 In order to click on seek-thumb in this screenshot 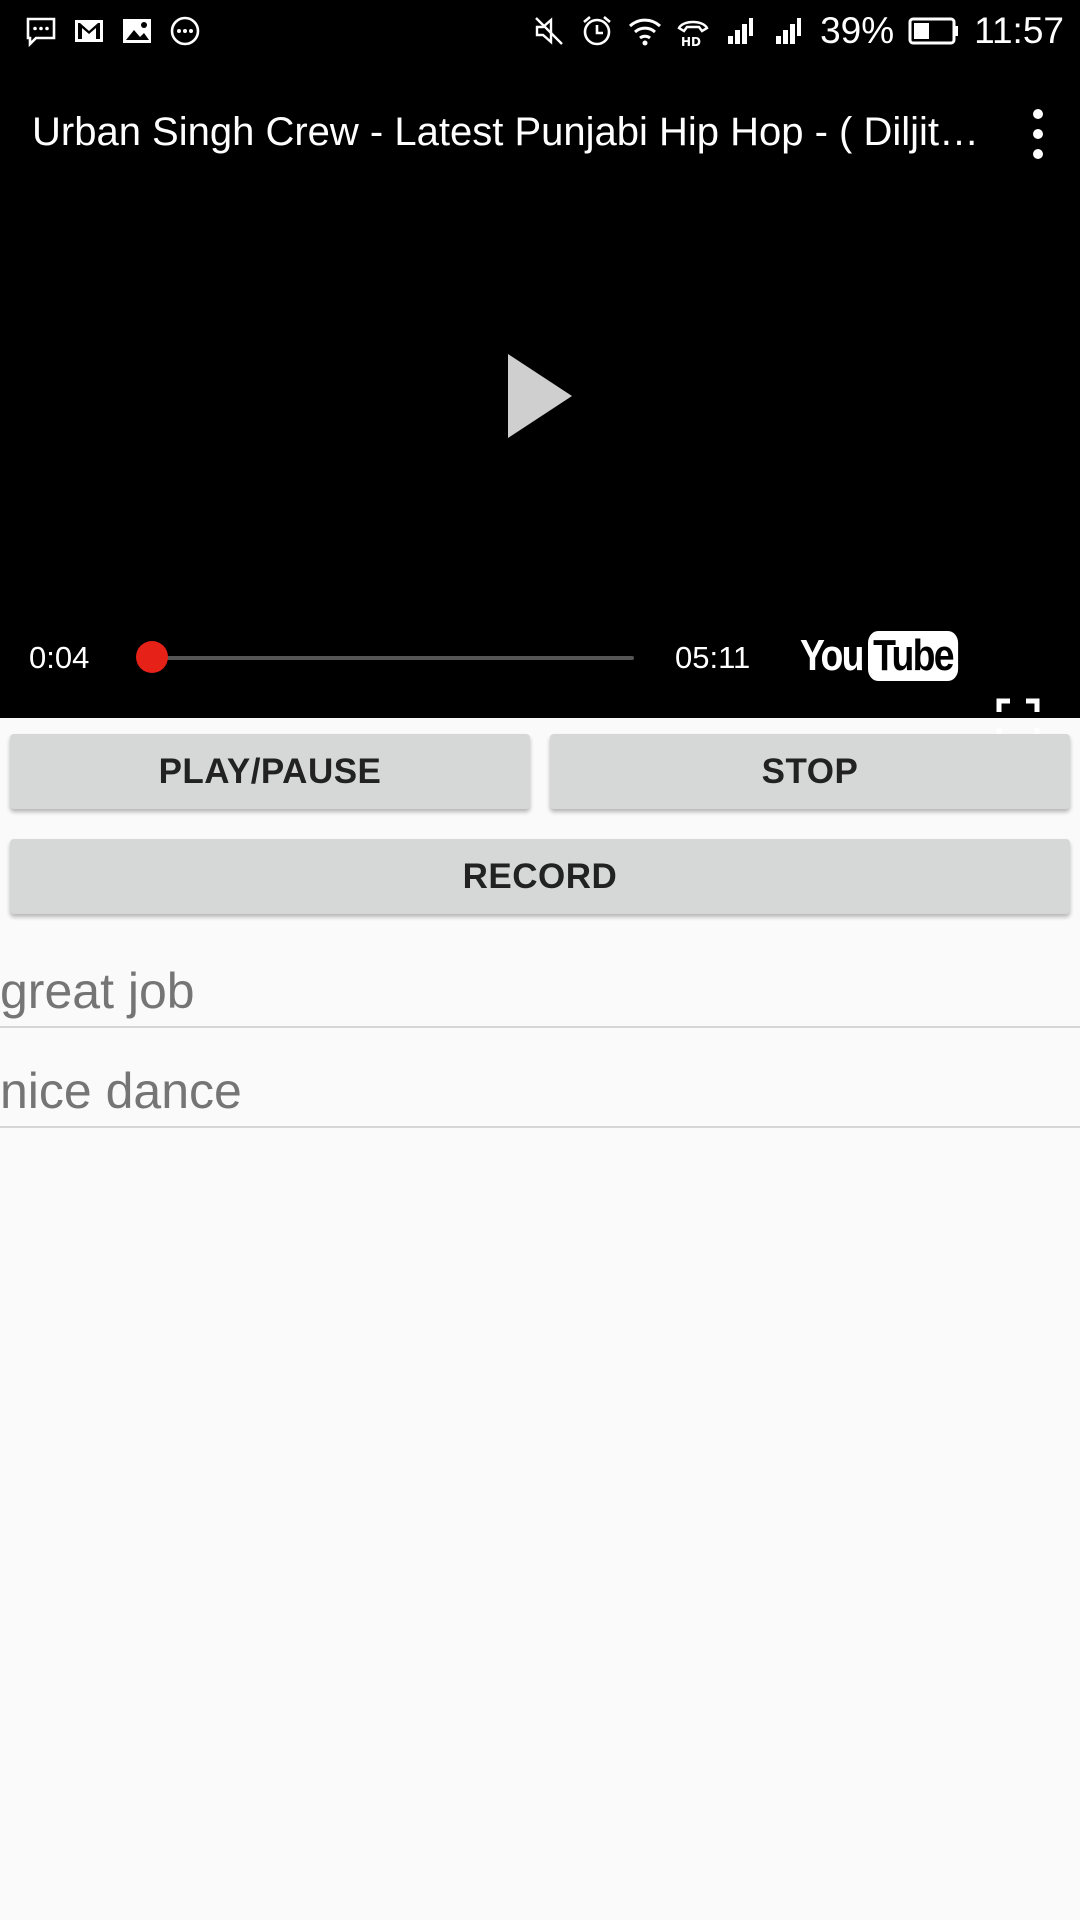, I will do `click(152, 657)`.